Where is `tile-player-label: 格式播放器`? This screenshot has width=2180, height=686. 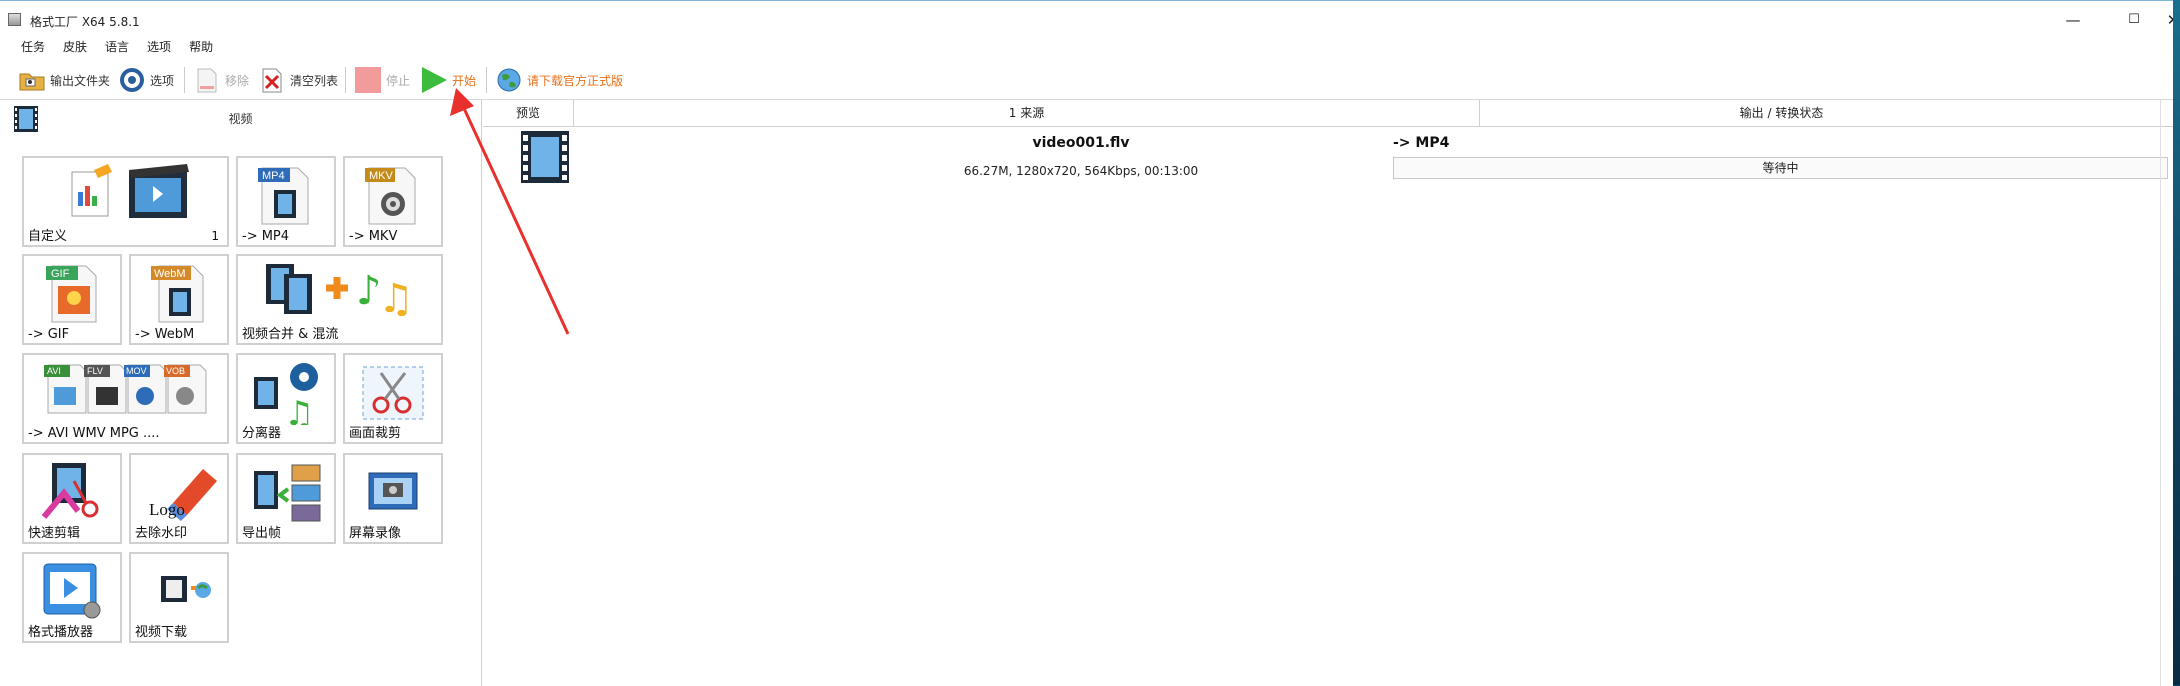 tile-player-label: 格式播放器 is located at coordinates (61, 632).